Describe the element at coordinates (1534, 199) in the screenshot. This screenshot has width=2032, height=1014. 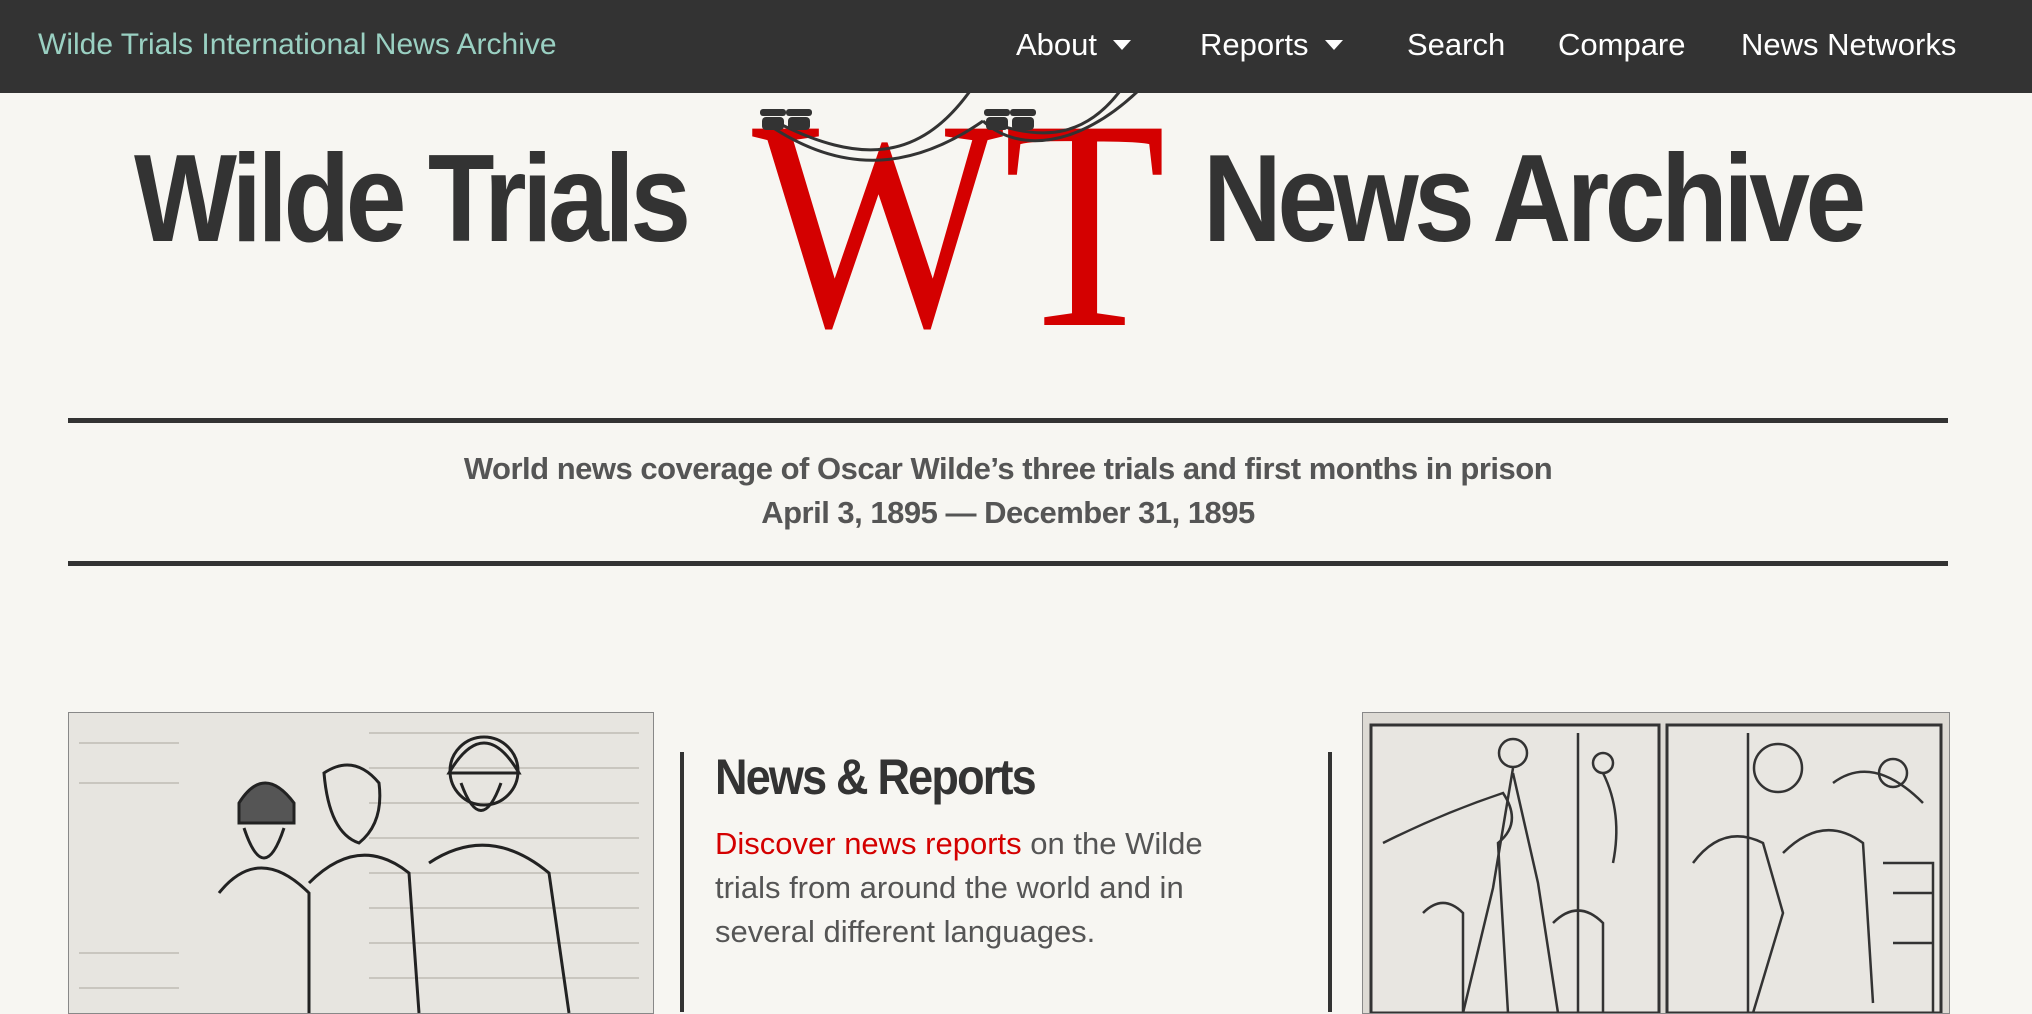
I see `masthead-title-right: News Archive` at that location.